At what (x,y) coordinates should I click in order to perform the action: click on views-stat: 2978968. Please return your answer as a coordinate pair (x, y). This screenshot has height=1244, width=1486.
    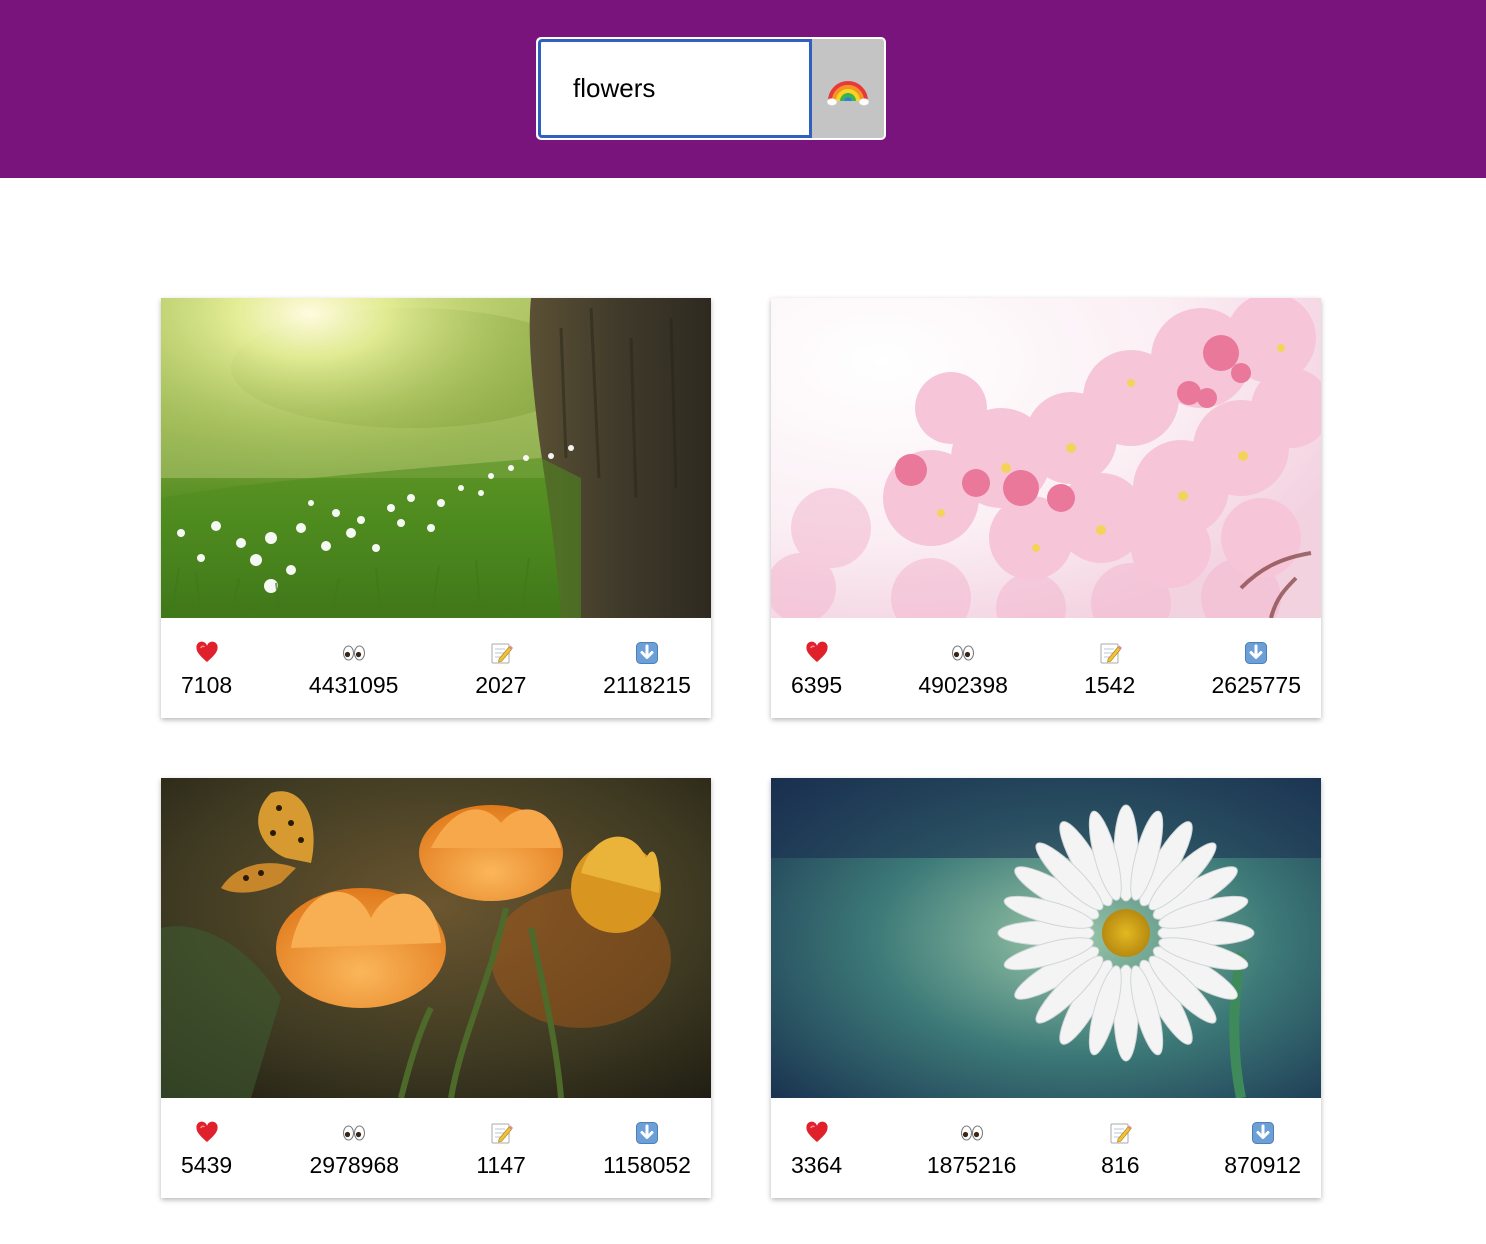
    Looking at the image, I should click on (354, 1159).